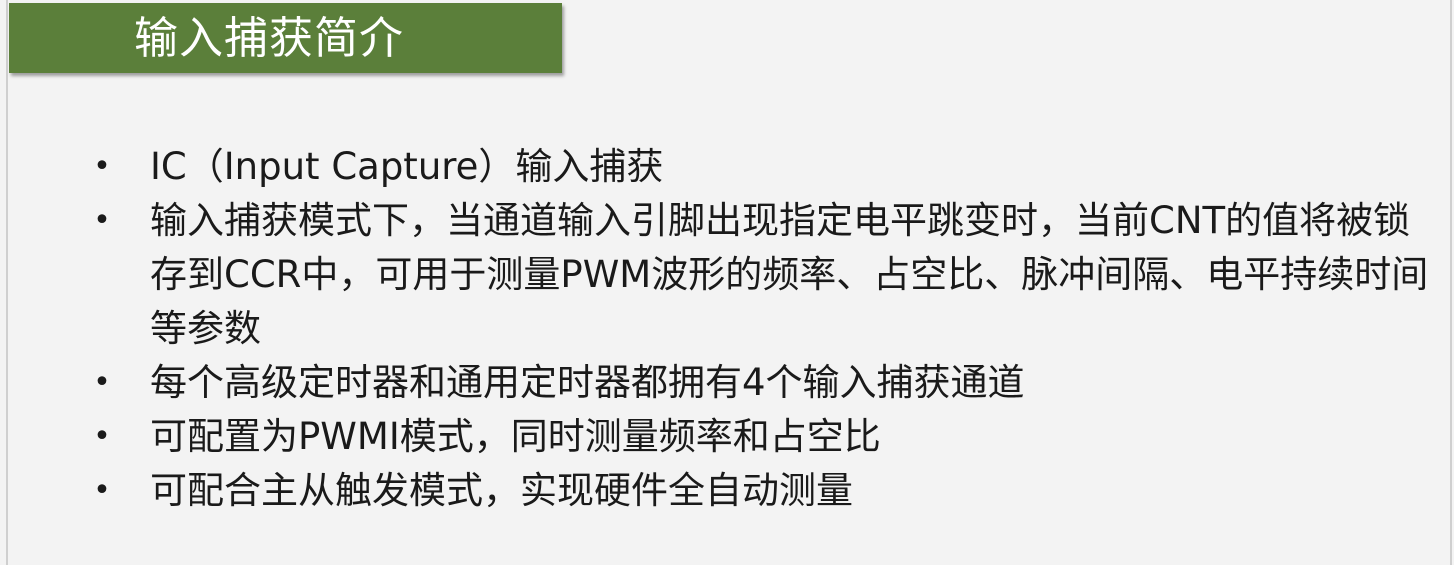 This screenshot has width=1454, height=565. Describe the element at coordinates (269, 38) in the screenshot. I see `slide-title: 输入捕获简介` at that location.